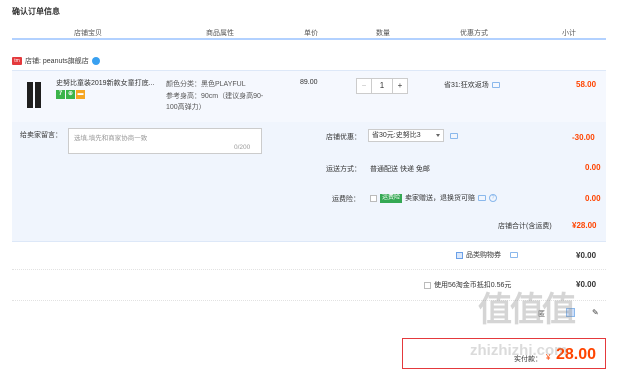 The height and width of the screenshot is (369, 620). I want to click on insurance-label: 运费险：, so click(346, 199).